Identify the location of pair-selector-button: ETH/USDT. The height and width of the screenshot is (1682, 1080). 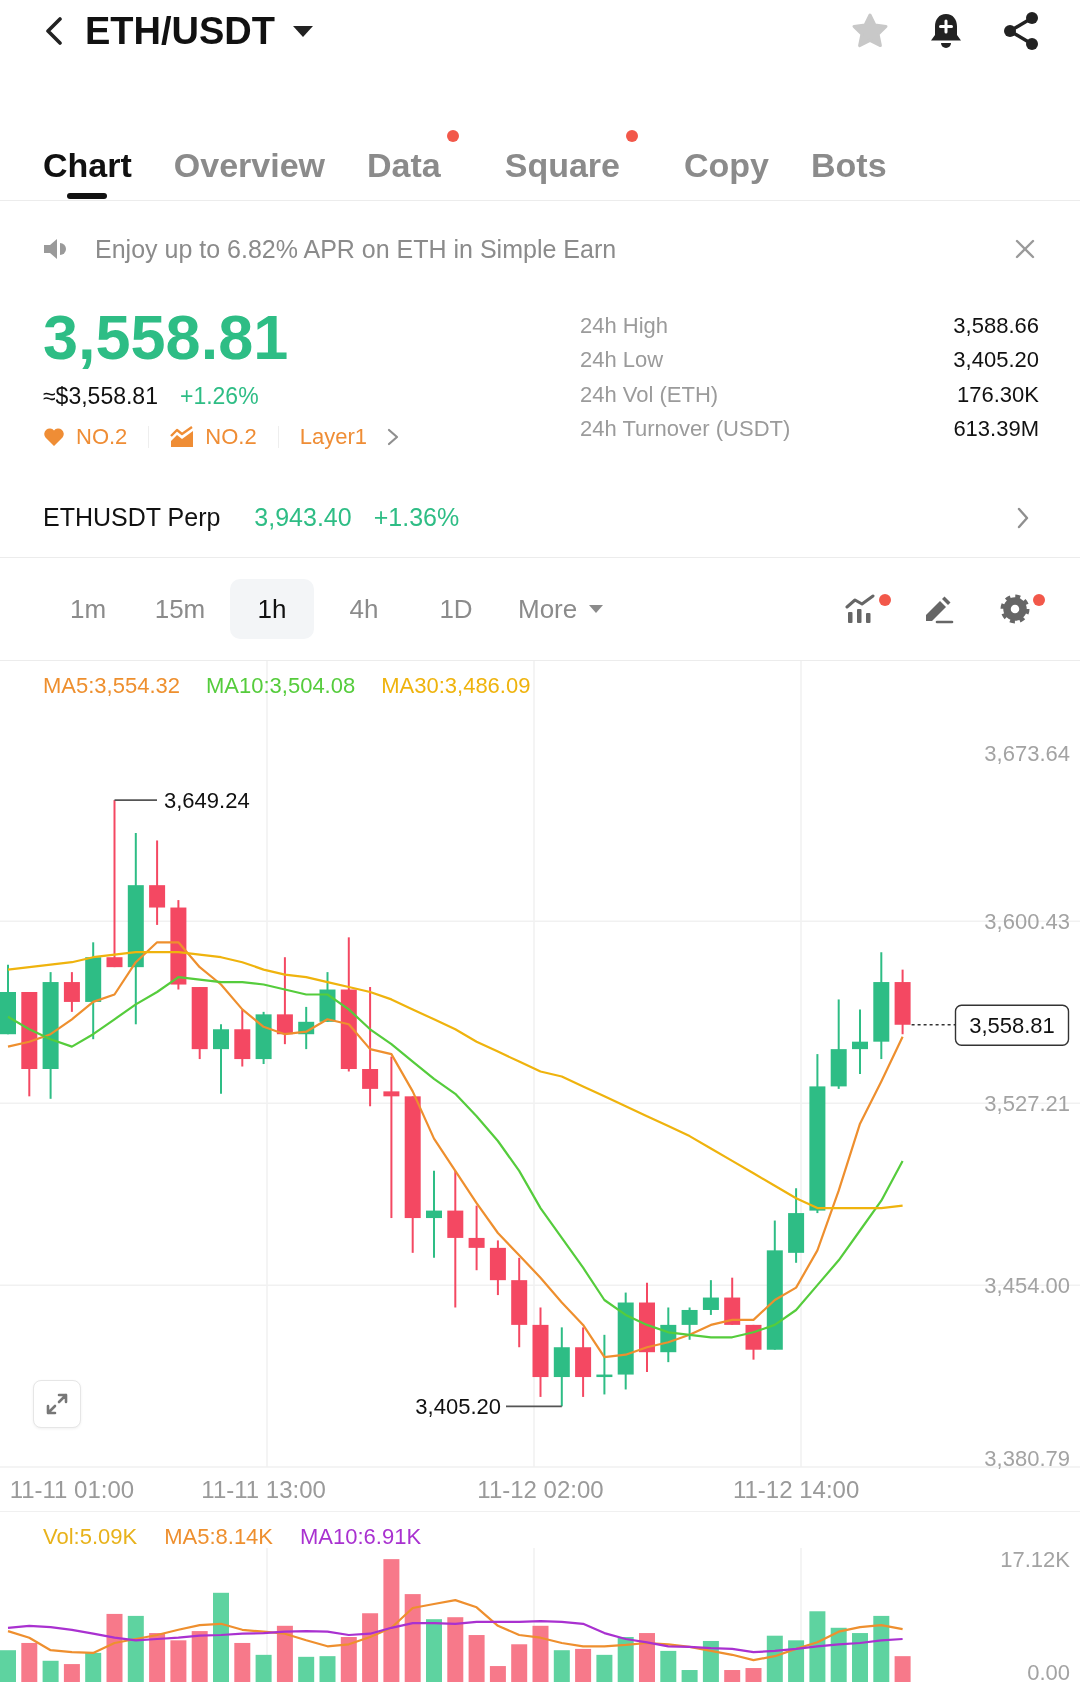
(199, 31).